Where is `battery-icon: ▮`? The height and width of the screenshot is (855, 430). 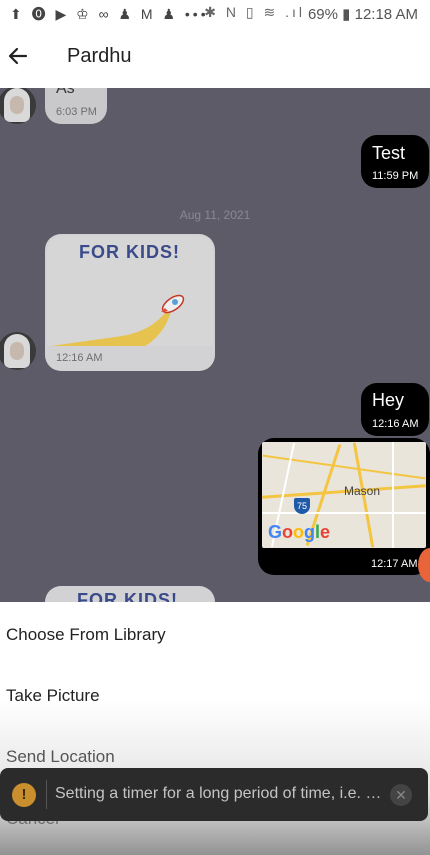 battery-icon: ▮ is located at coordinates (346, 14).